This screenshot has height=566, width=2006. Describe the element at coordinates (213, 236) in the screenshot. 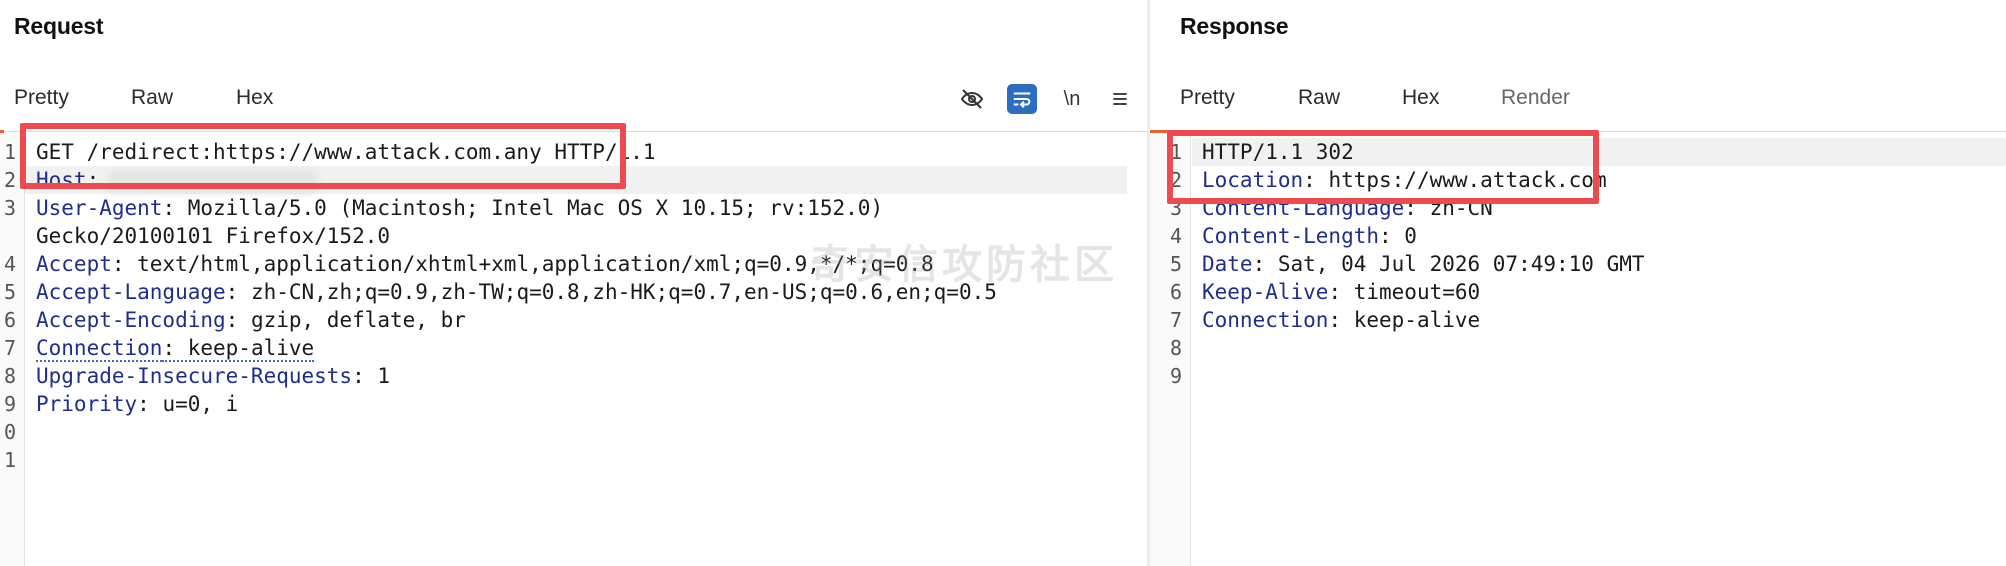

I see `request-line: Gecko/20100101 Firefox/152.0` at that location.